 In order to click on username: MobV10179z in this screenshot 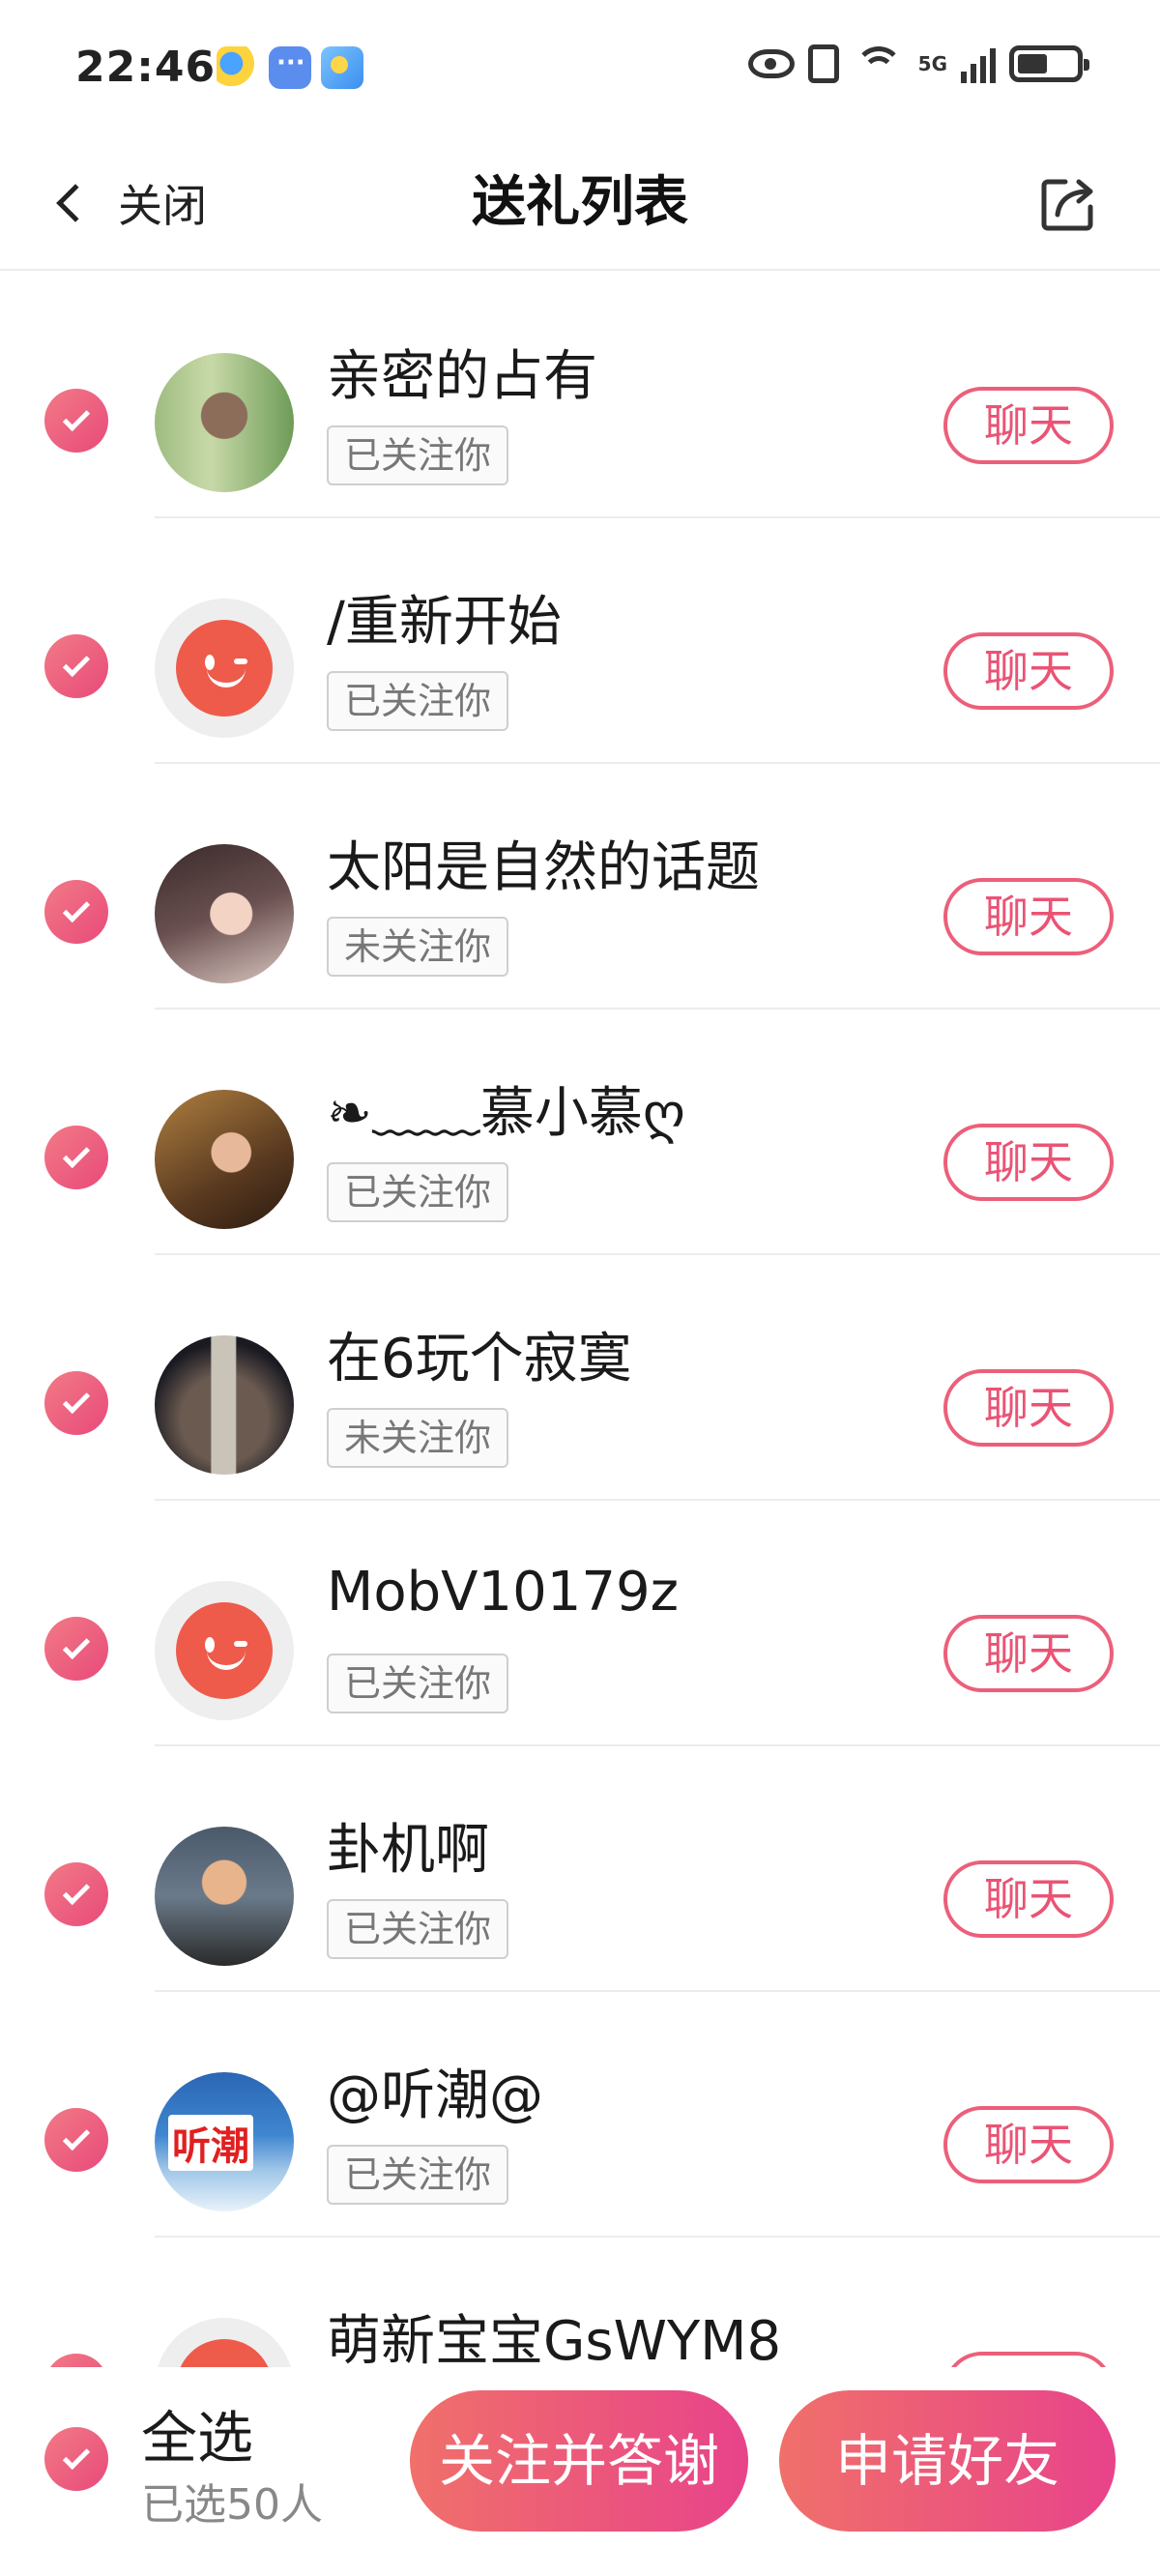, I will do `click(503, 1592)`.